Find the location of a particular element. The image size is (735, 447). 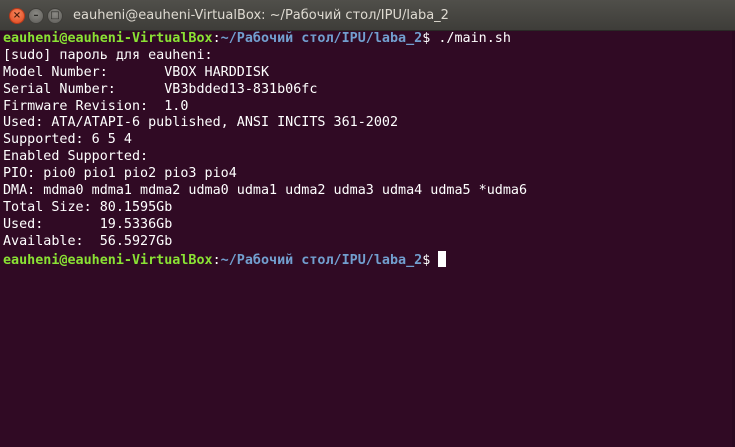

output-line: Used: 19.5336Gb is located at coordinates (88, 224).